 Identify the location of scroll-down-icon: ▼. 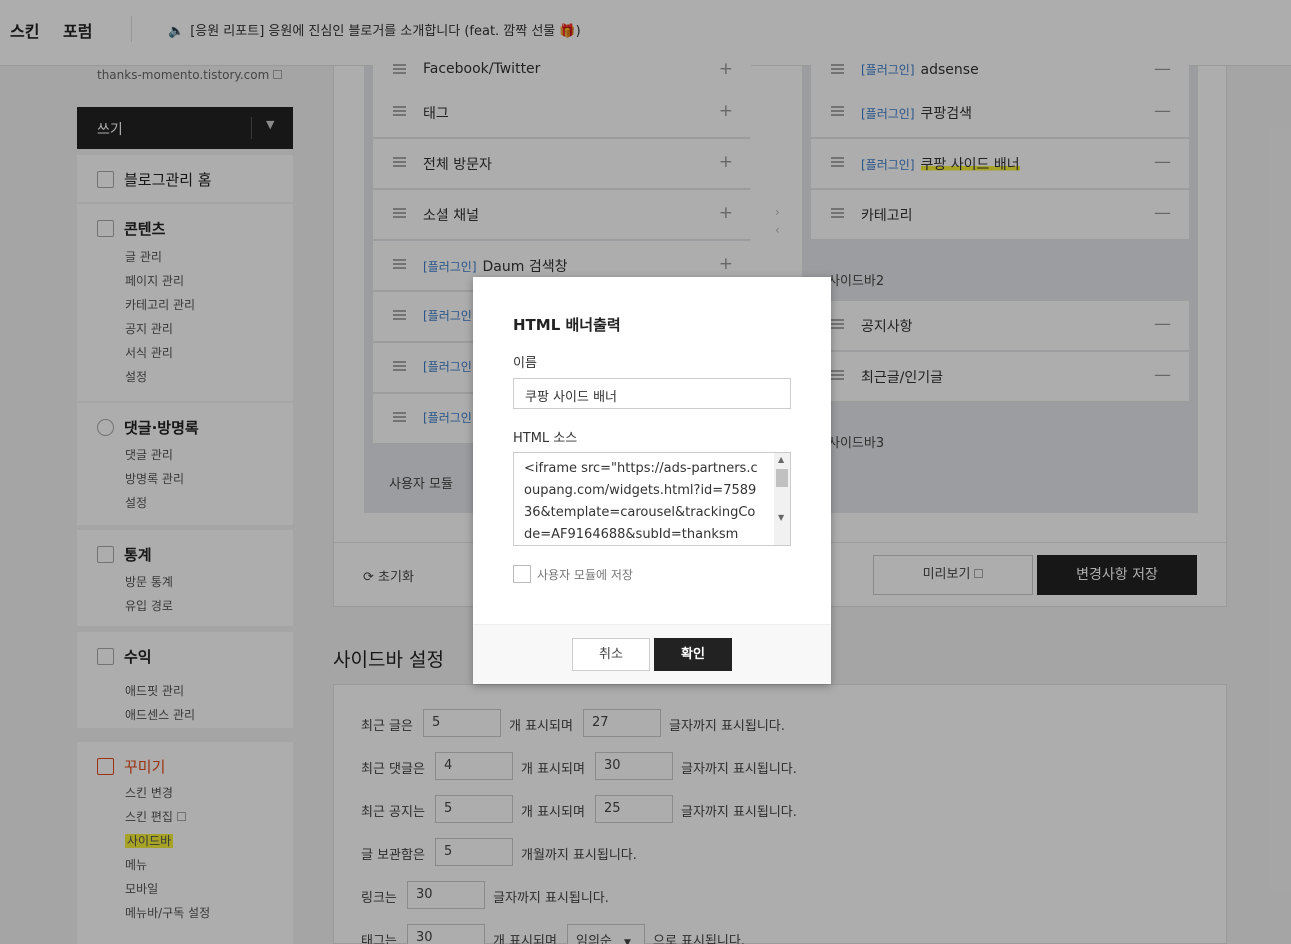
(781, 517).